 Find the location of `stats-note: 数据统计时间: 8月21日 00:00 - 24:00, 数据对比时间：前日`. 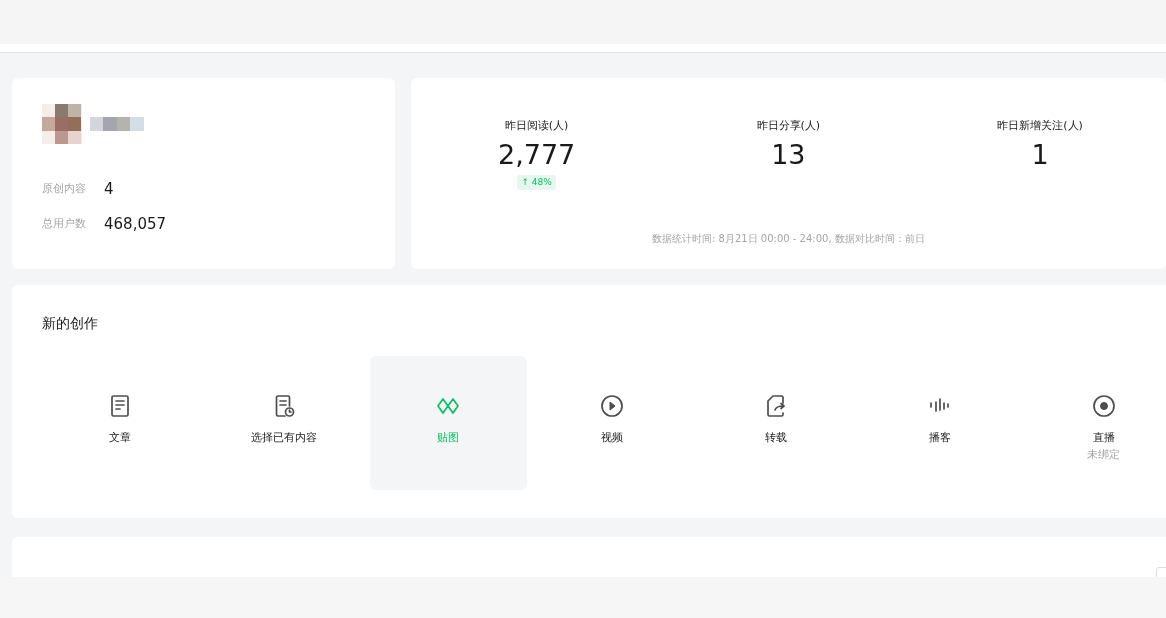

stats-note: 数据统计时间: 8月21日 00:00 - 24:00, 数据对比时间：前日 is located at coordinates (788, 238).